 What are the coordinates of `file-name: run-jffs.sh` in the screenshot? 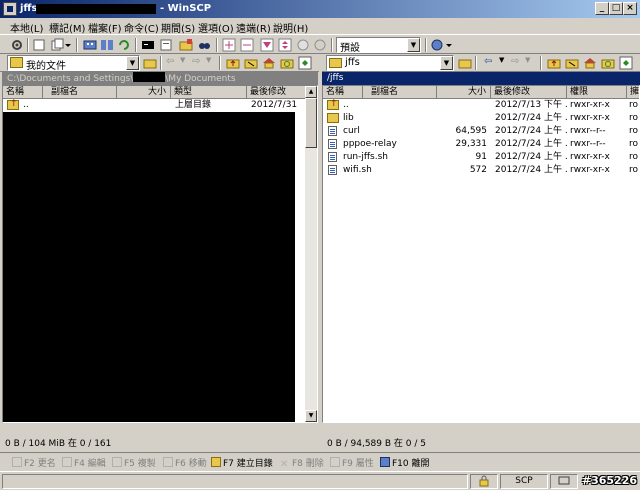 It's located at (365, 157).